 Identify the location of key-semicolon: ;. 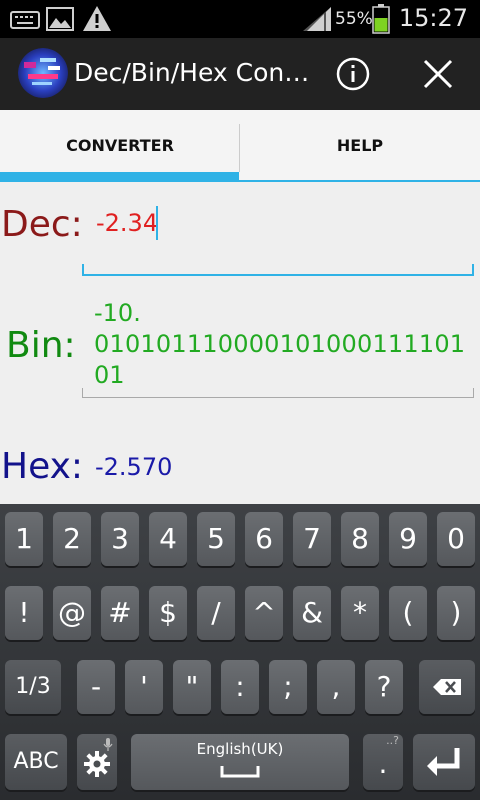
(288, 687).